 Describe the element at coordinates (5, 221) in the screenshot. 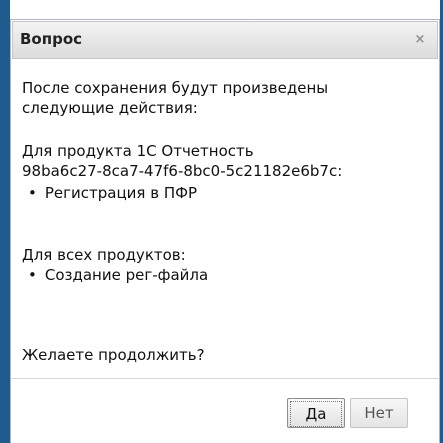

I see `backdrop-left` at that location.